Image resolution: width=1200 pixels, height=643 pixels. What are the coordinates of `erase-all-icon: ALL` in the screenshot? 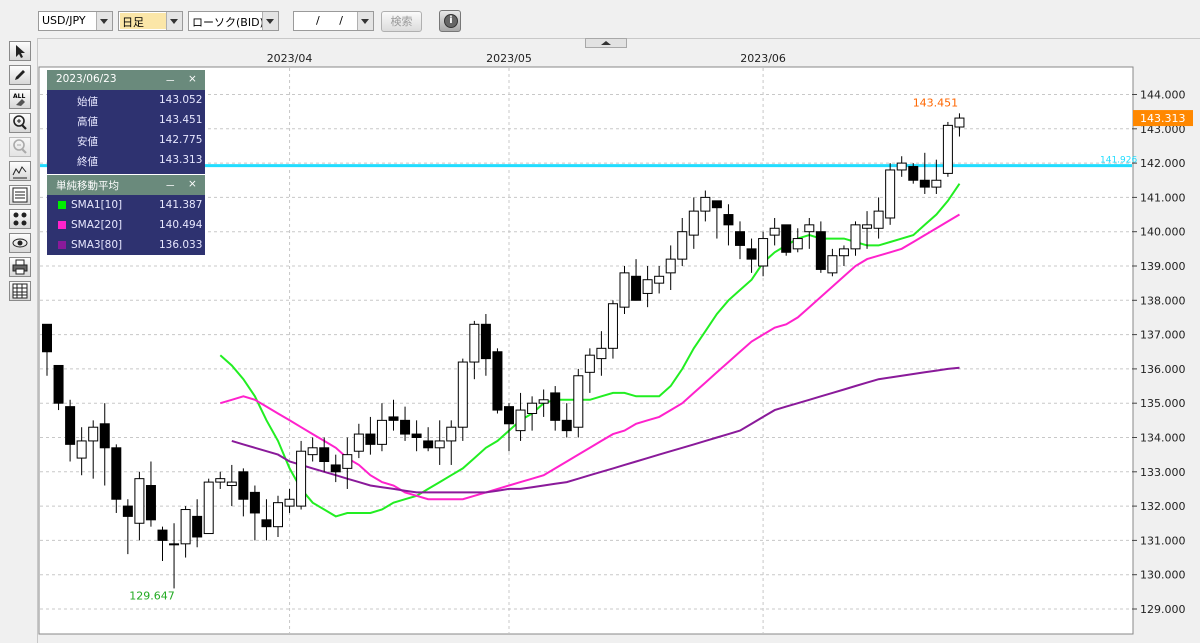 It's located at (20, 99).